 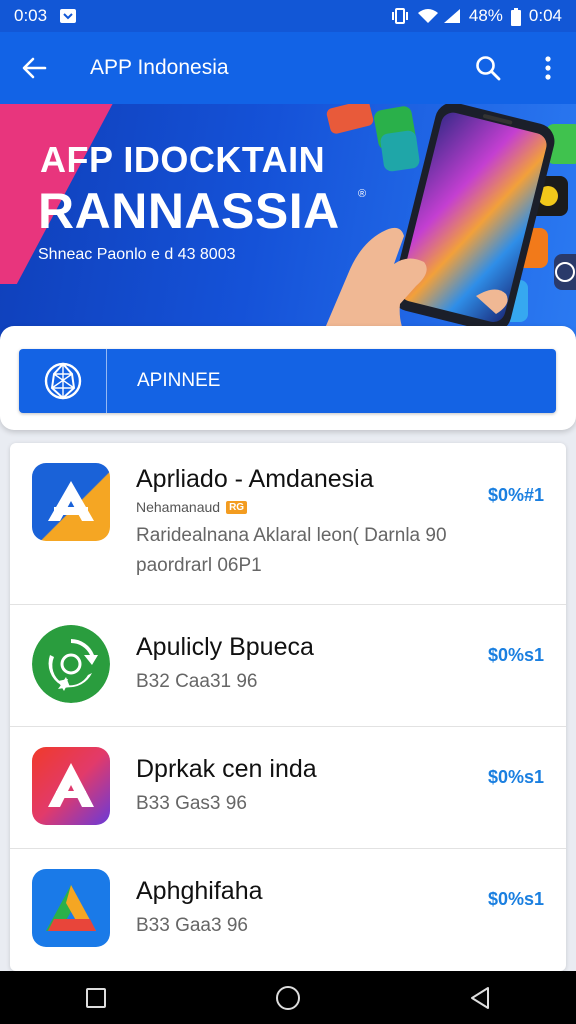 I want to click on search-button, so click(x=488, y=68).